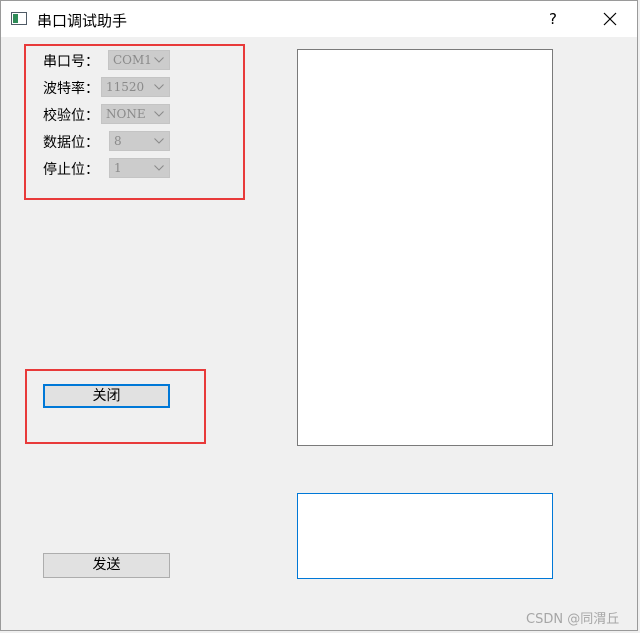 Image resolution: width=640 pixels, height=633 pixels. I want to click on title-bar: 串口调试助手 ?, so click(319, 19).